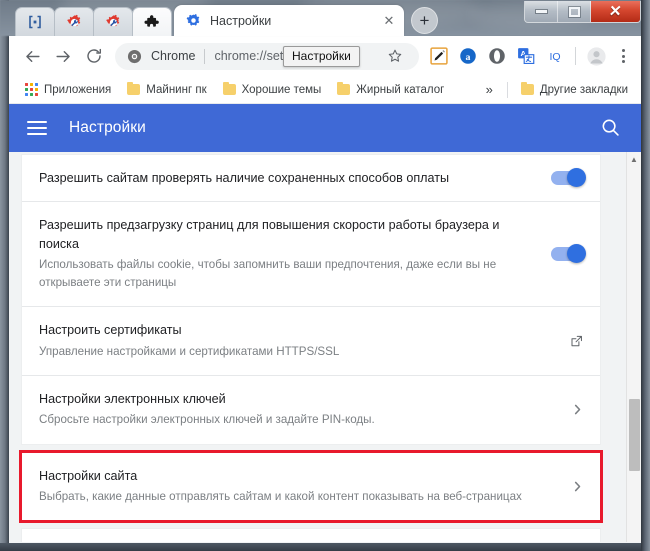  Describe the element at coordinates (568, 254) in the screenshot. I see `preload-pages-toggle` at that location.